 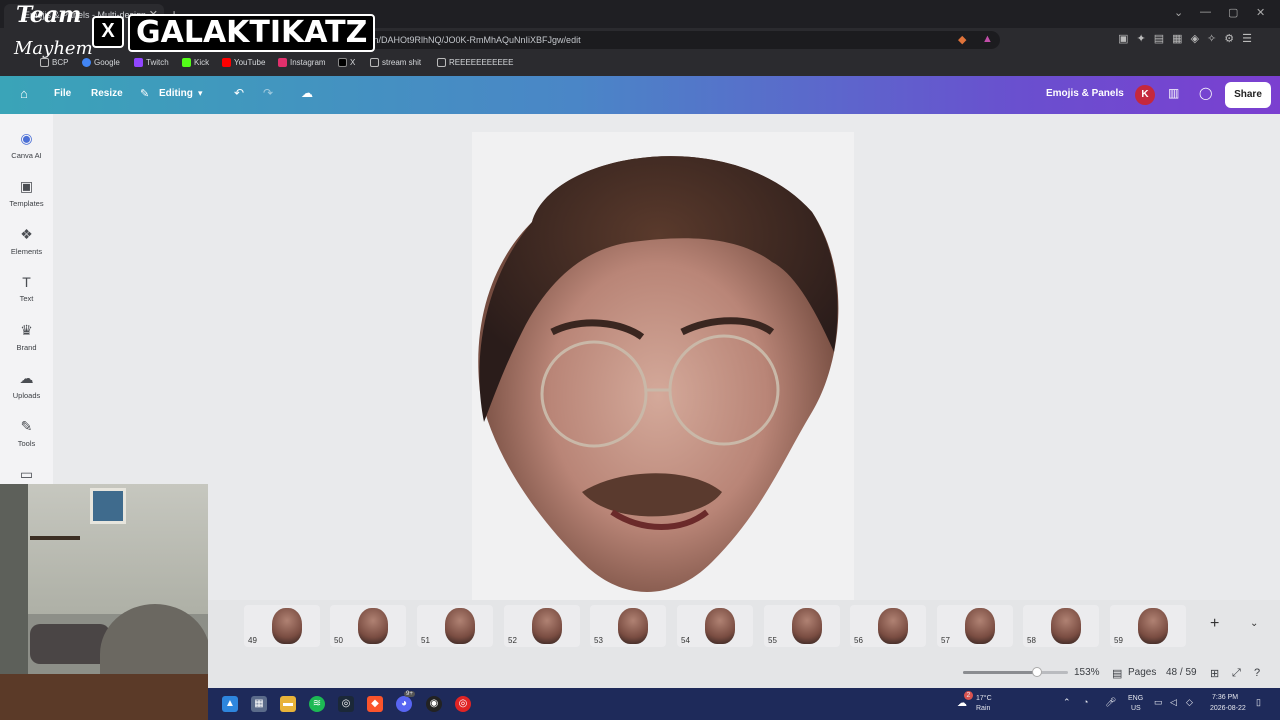 What do you see at coordinates (1145, 39) in the screenshot?
I see `puzzle-icon: ✦` at bounding box center [1145, 39].